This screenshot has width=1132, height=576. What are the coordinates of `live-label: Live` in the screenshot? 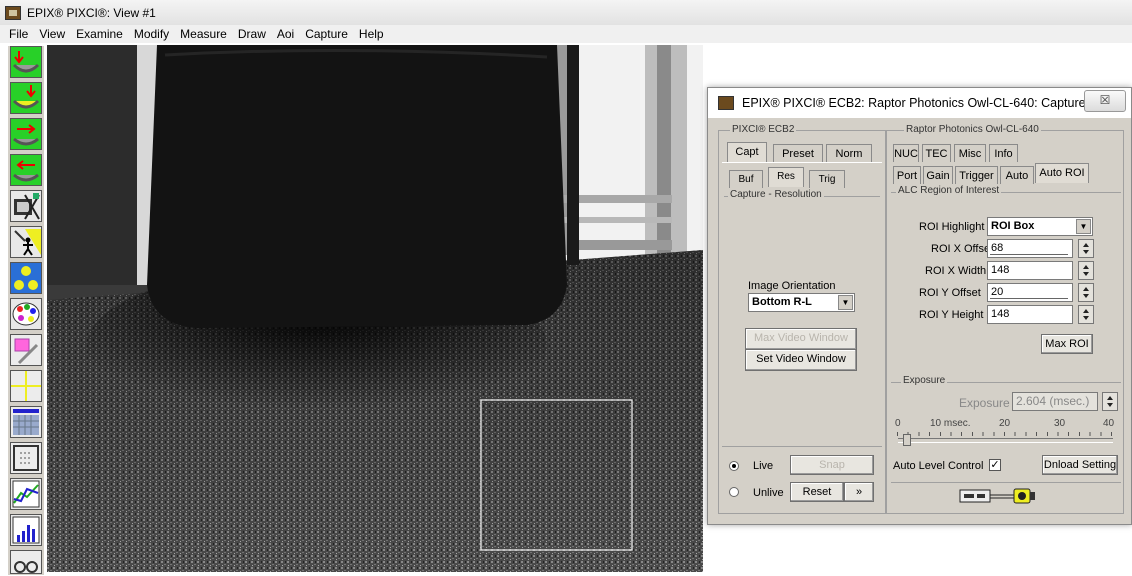 It's located at (763, 466).